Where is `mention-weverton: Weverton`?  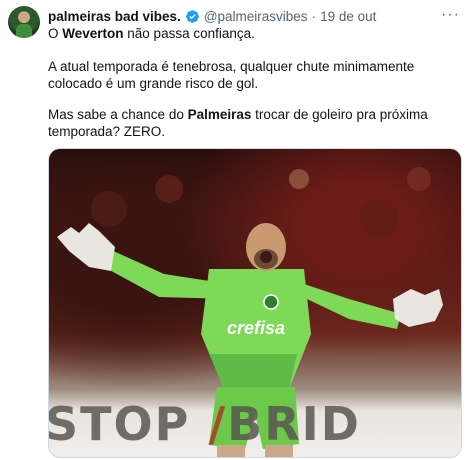 mention-weverton: Weverton is located at coordinates (93, 33).